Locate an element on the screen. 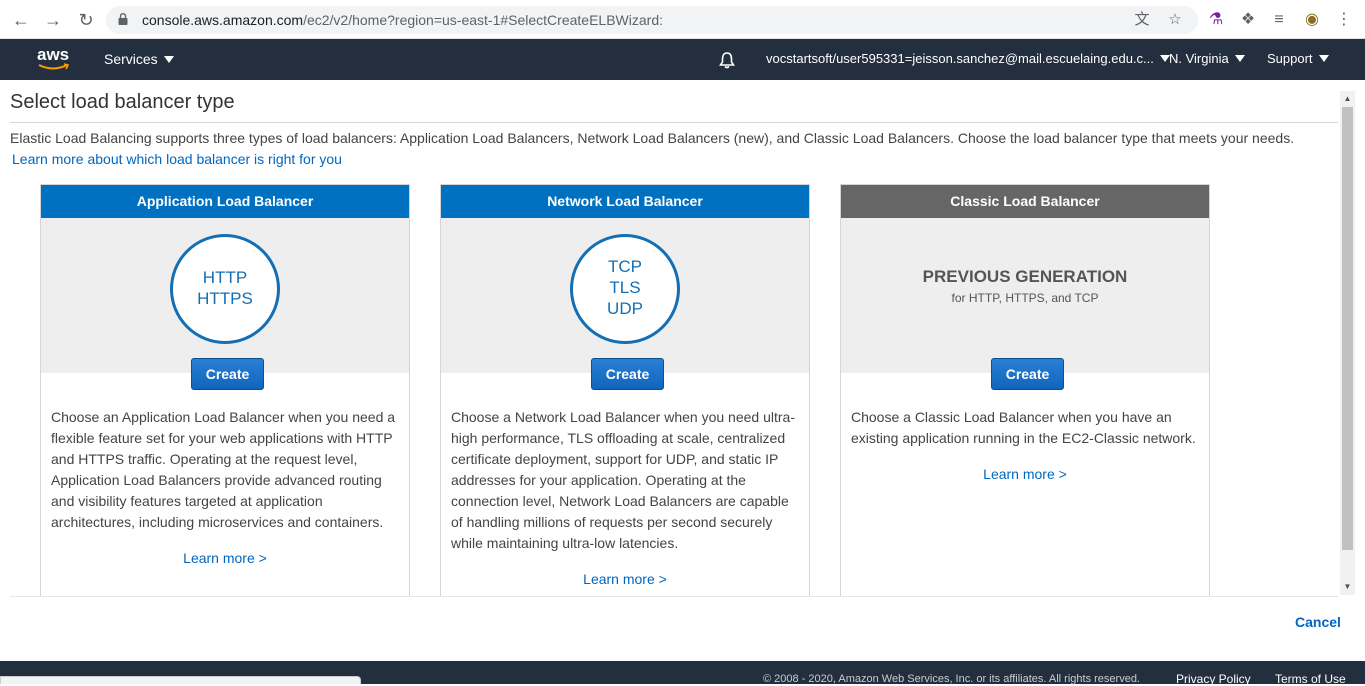  aws-smile-icon is located at coordinates (54, 66).